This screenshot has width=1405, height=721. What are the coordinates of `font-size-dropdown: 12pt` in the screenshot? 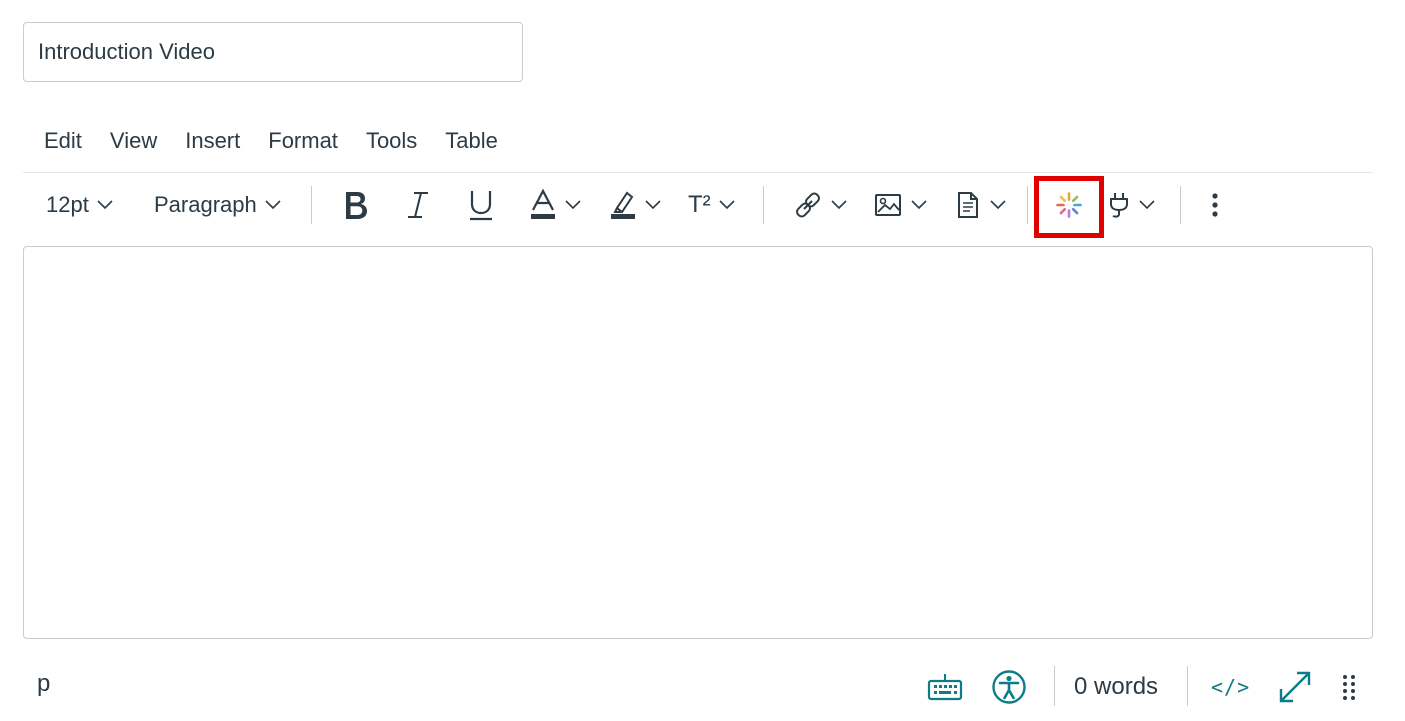 It's located at (79, 205).